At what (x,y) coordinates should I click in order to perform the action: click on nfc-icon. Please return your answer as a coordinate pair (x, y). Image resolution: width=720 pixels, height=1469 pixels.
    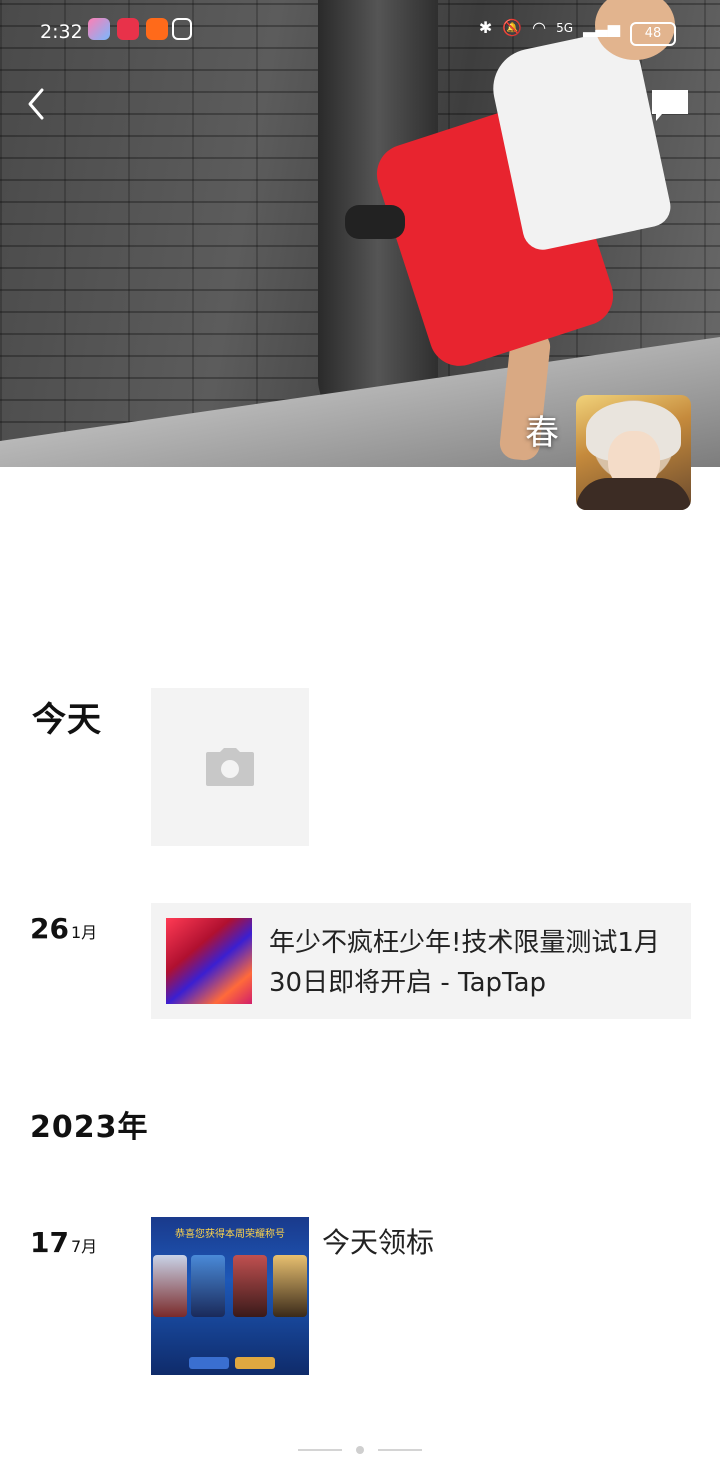
    Looking at the image, I should click on (182, 29).